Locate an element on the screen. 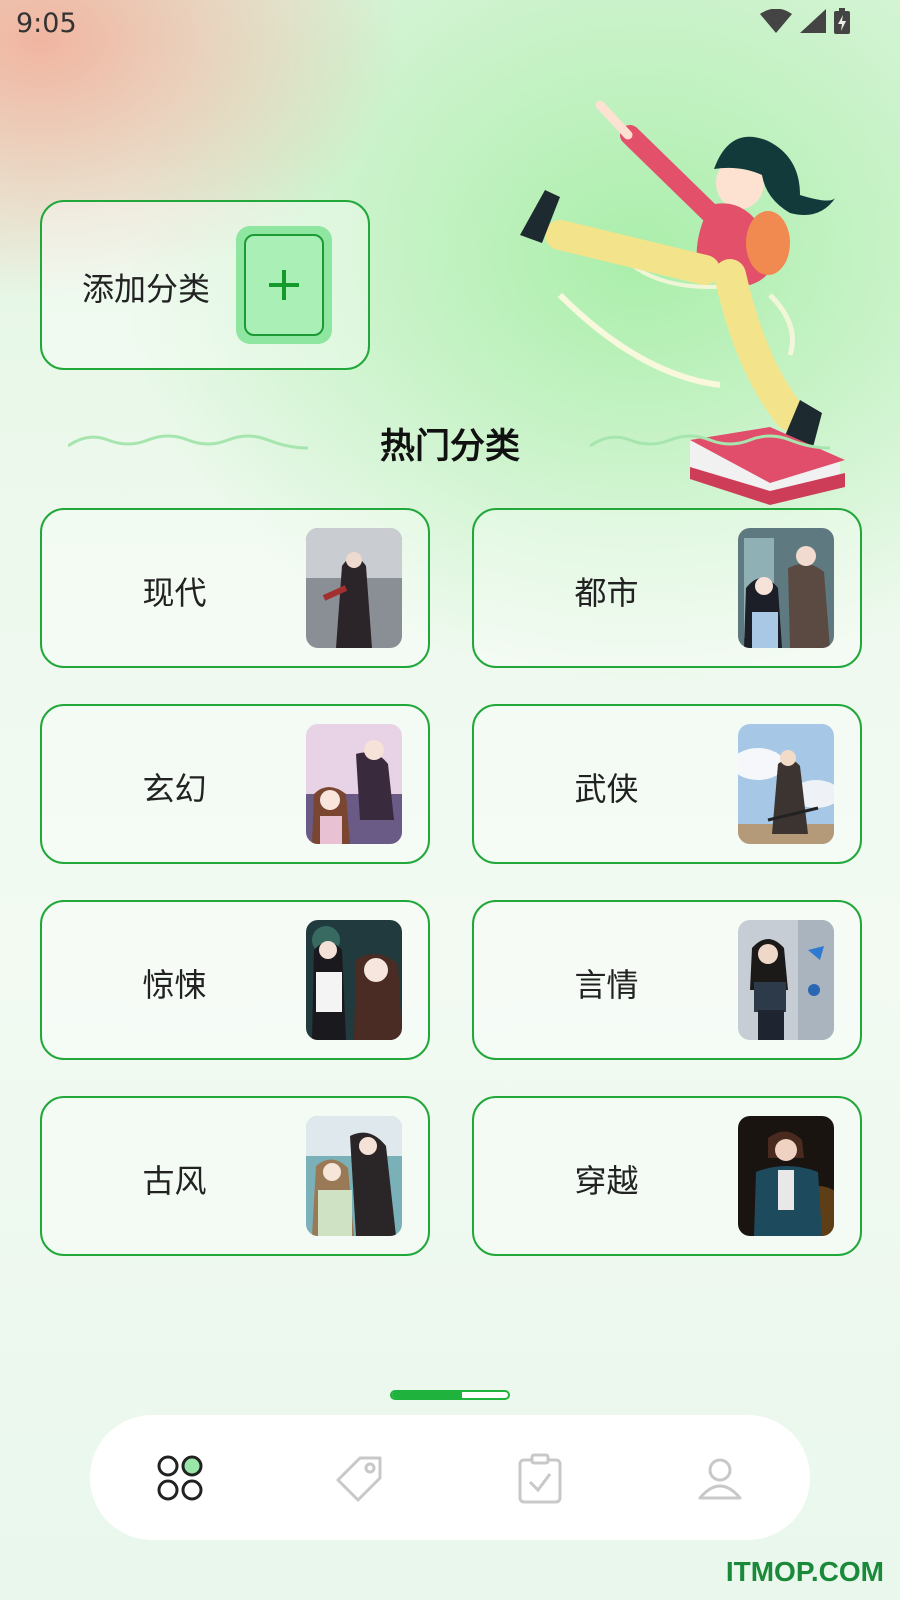 Image resolution: width=900 pixels, height=1600 pixels. category-label: 都市 is located at coordinates (606, 593).